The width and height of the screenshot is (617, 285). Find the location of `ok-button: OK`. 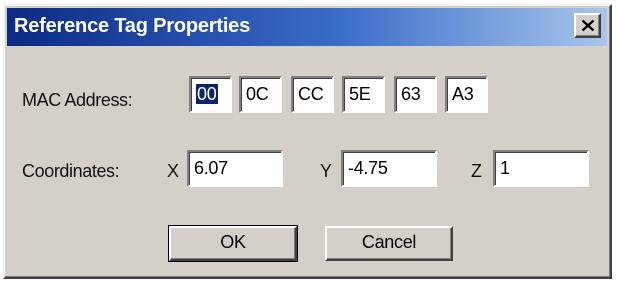

ok-button: OK is located at coordinates (233, 243).